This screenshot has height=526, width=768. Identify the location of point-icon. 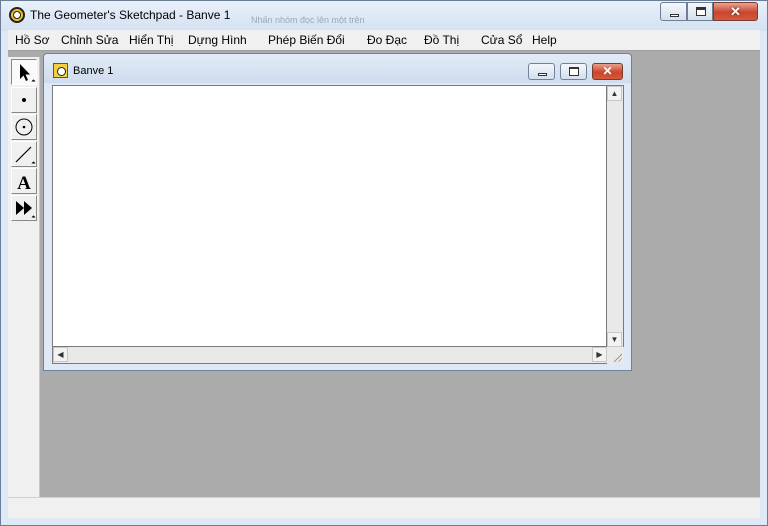
(24, 100).